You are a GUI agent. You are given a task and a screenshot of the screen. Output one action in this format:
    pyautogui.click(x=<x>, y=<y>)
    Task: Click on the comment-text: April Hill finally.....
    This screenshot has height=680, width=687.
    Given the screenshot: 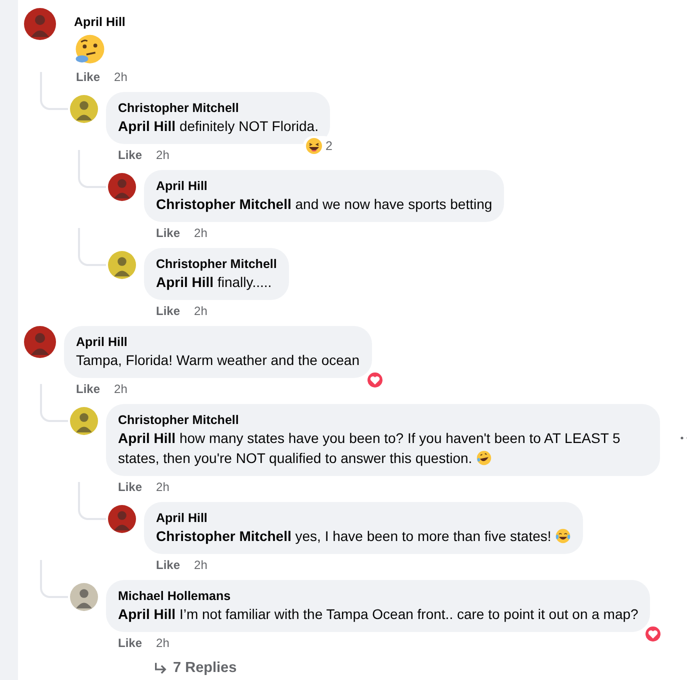 What is the action you would take?
    pyautogui.click(x=214, y=282)
    